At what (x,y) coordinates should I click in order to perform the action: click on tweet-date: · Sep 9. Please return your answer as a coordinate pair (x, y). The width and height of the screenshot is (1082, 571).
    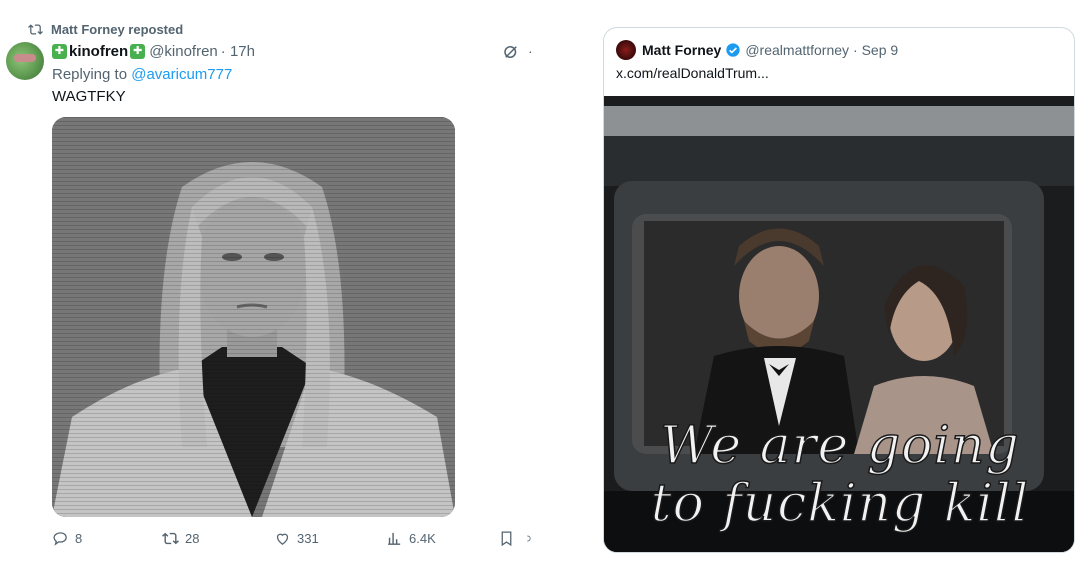
    Looking at the image, I should click on (875, 50).